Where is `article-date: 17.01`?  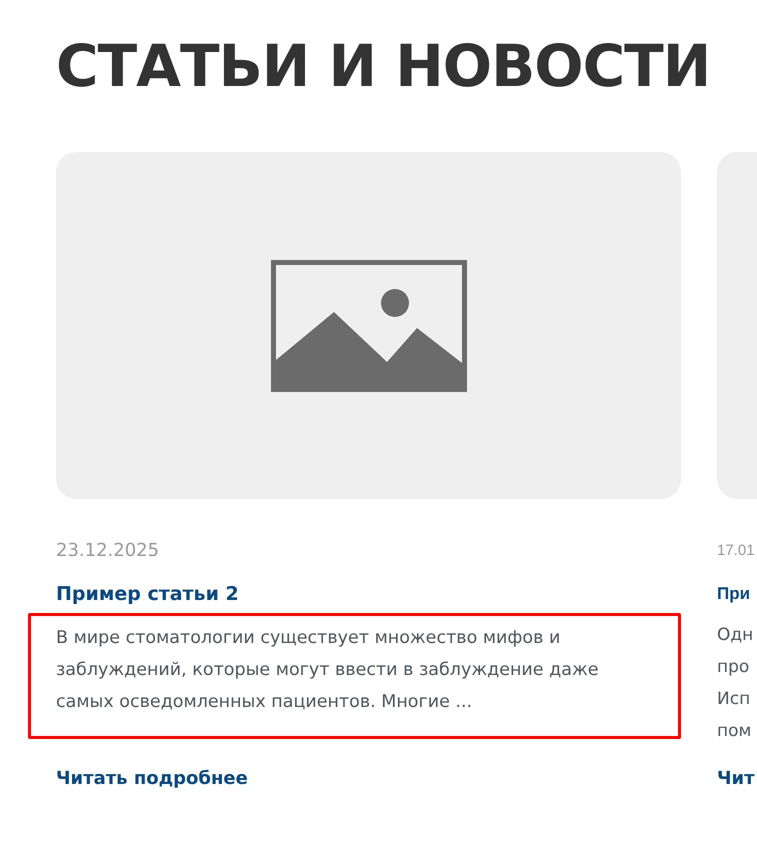
article-date: 17.01 is located at coordinates (736, 551).